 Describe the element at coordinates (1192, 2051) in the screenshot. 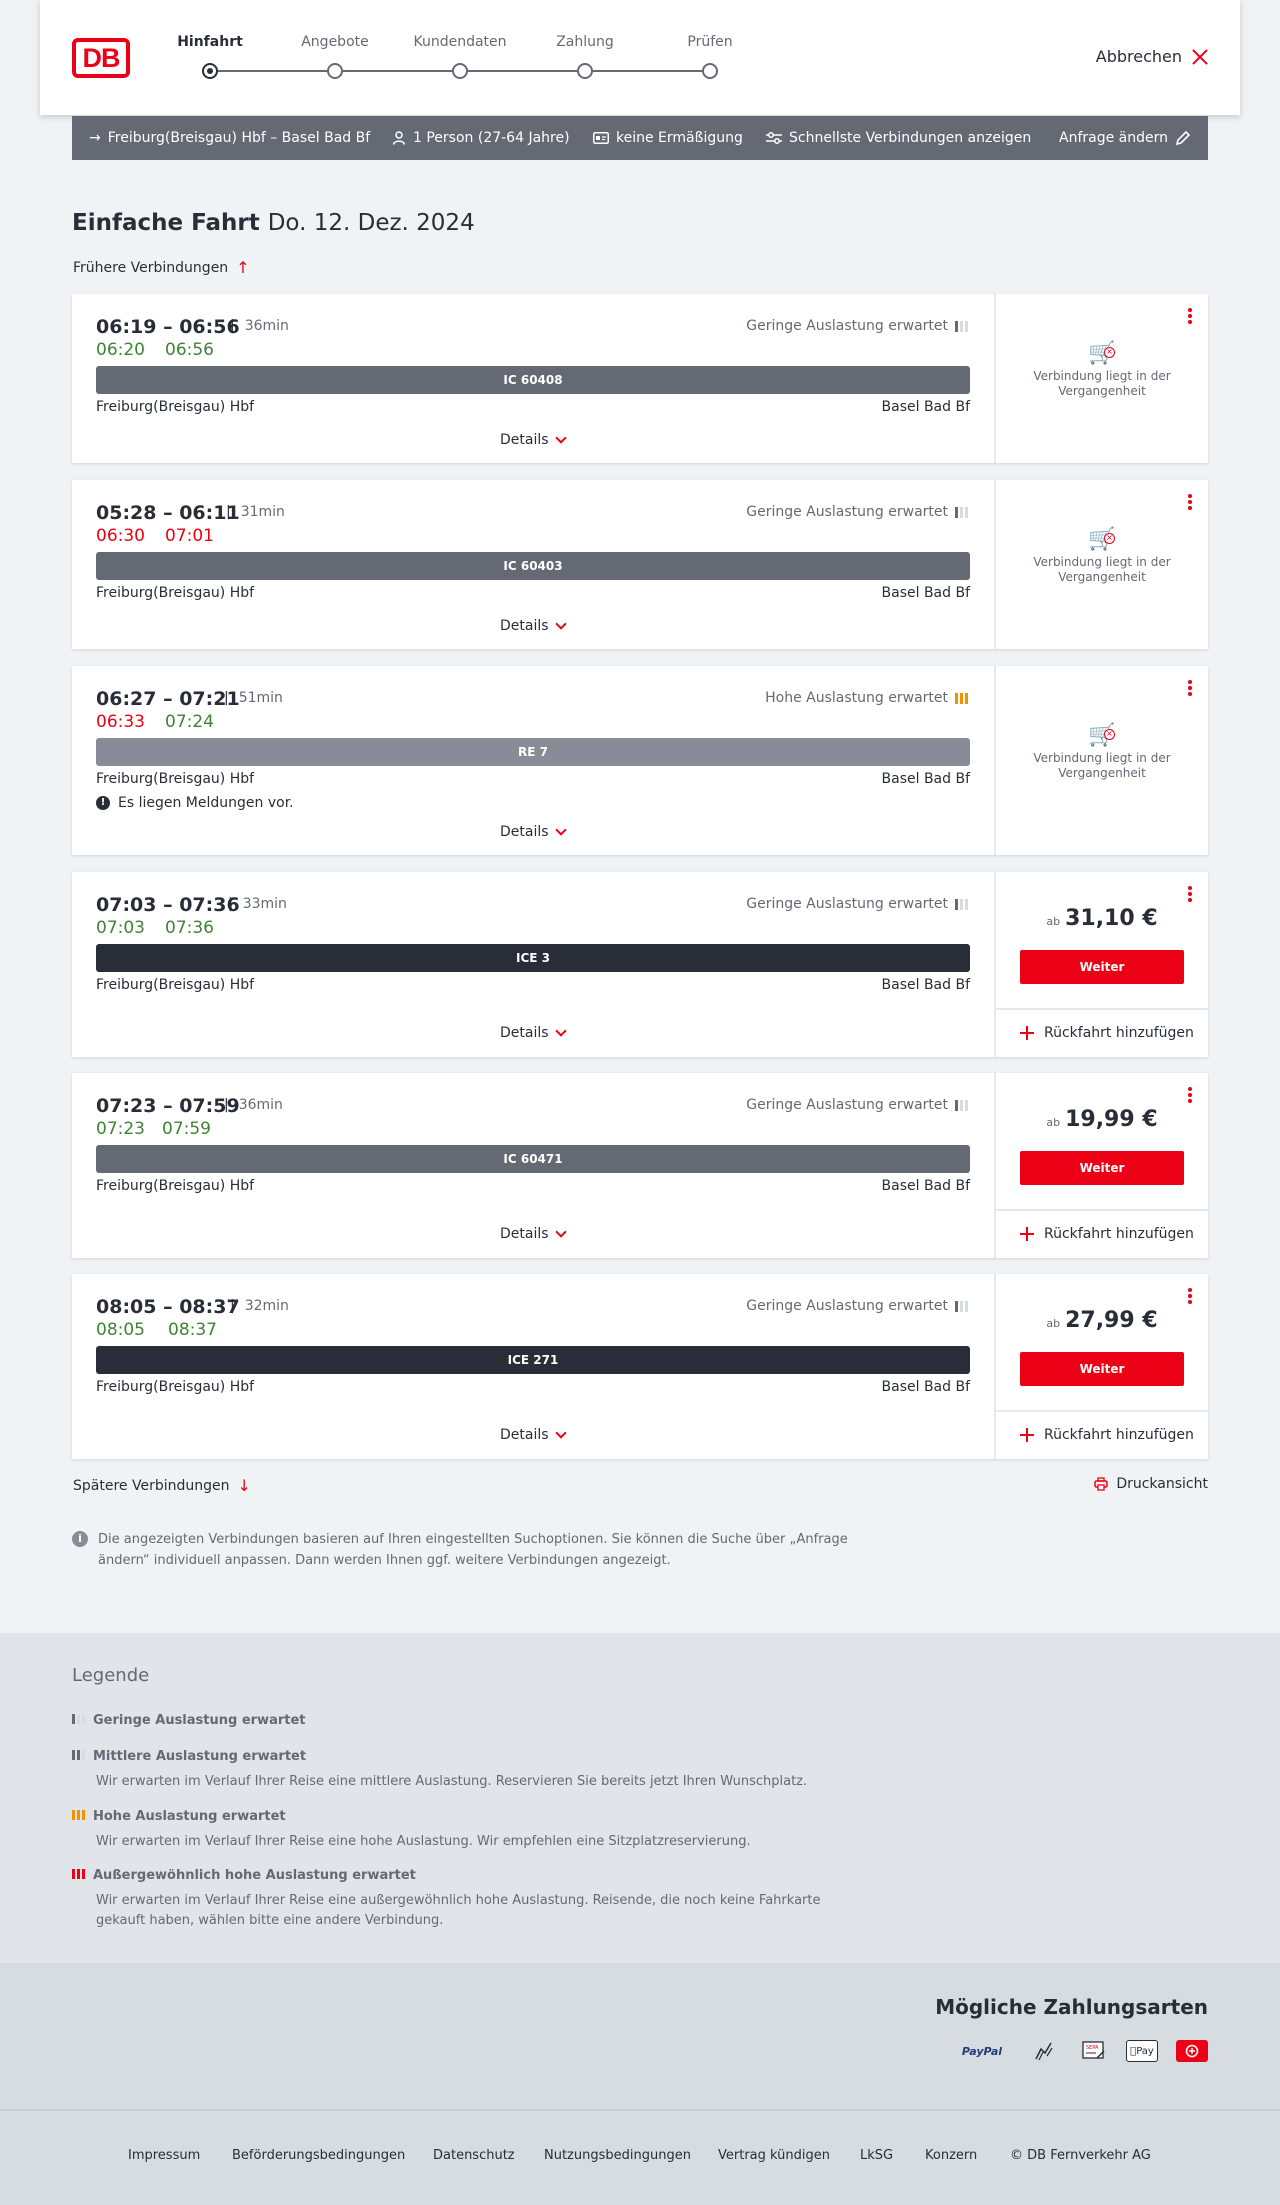

I see `db-icon` at that location.